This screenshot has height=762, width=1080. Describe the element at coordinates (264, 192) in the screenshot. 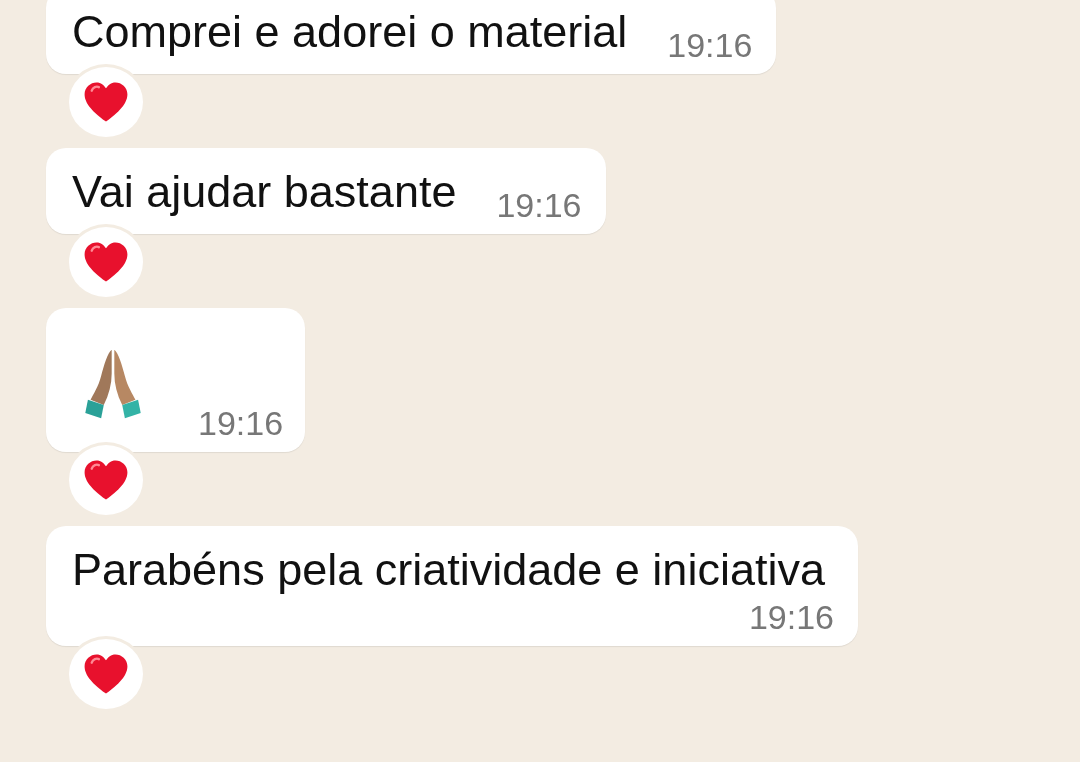

I see `message-text: Vai ajudar bastante` at that location.